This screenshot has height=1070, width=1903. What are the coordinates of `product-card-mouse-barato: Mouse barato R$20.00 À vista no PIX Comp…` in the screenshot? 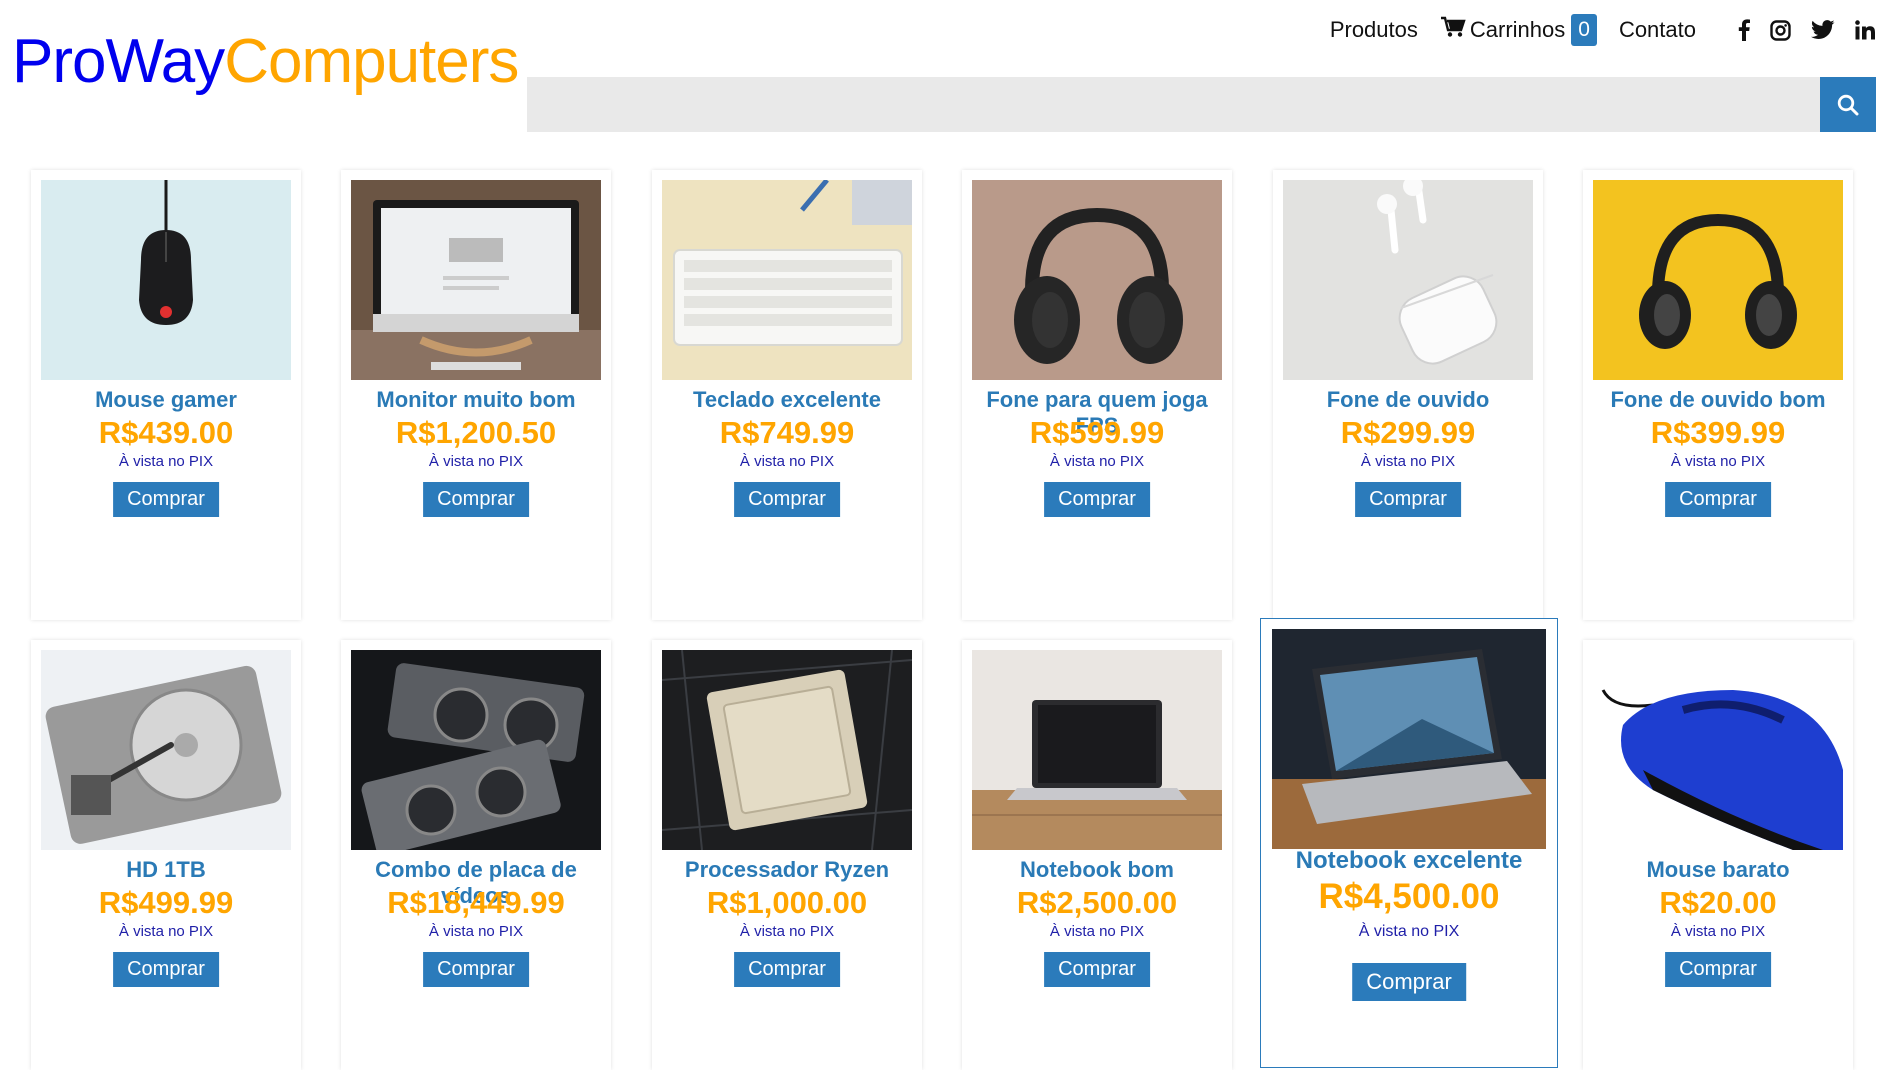 It's located at (1718, 855).